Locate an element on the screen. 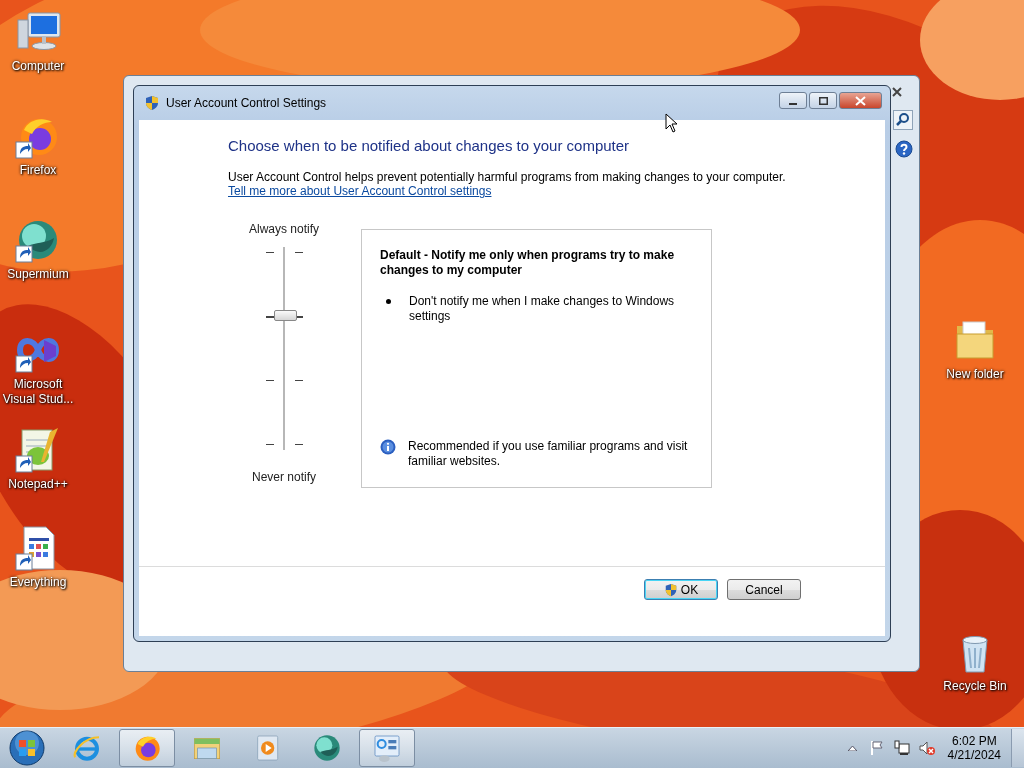  description-text: User Account Control helps prevent potentially harmful programs from making changes to your computer. is located at coordinates (507, 177).